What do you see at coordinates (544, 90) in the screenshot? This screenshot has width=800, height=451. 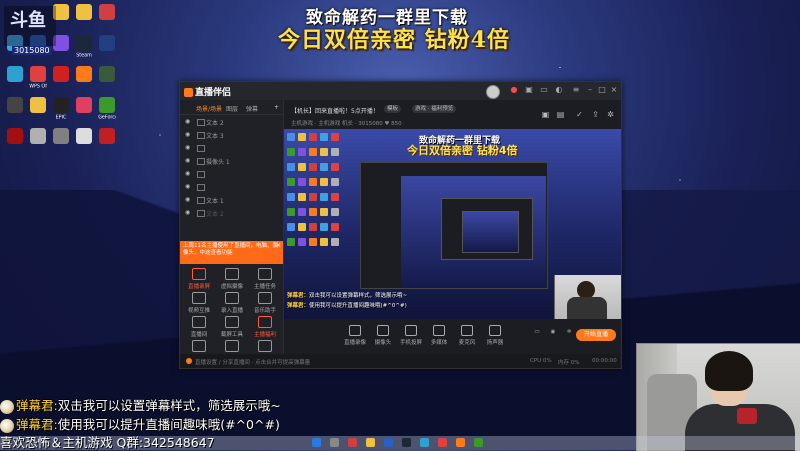 I see `message-icon: ▭` at bounding box center [544, 90].